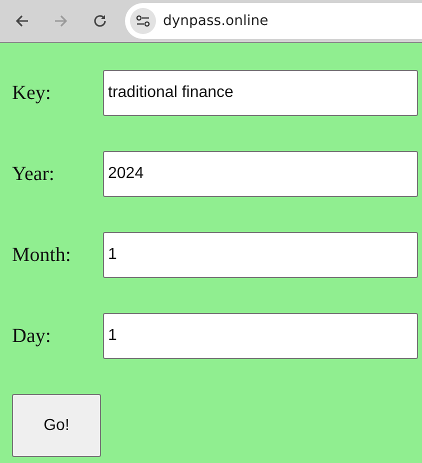 The height and width of the screenshot is (463, 422). Describe the element at coordinates (215, 21) in the screenshot. I see `url-text: dynpass.online` at that location.